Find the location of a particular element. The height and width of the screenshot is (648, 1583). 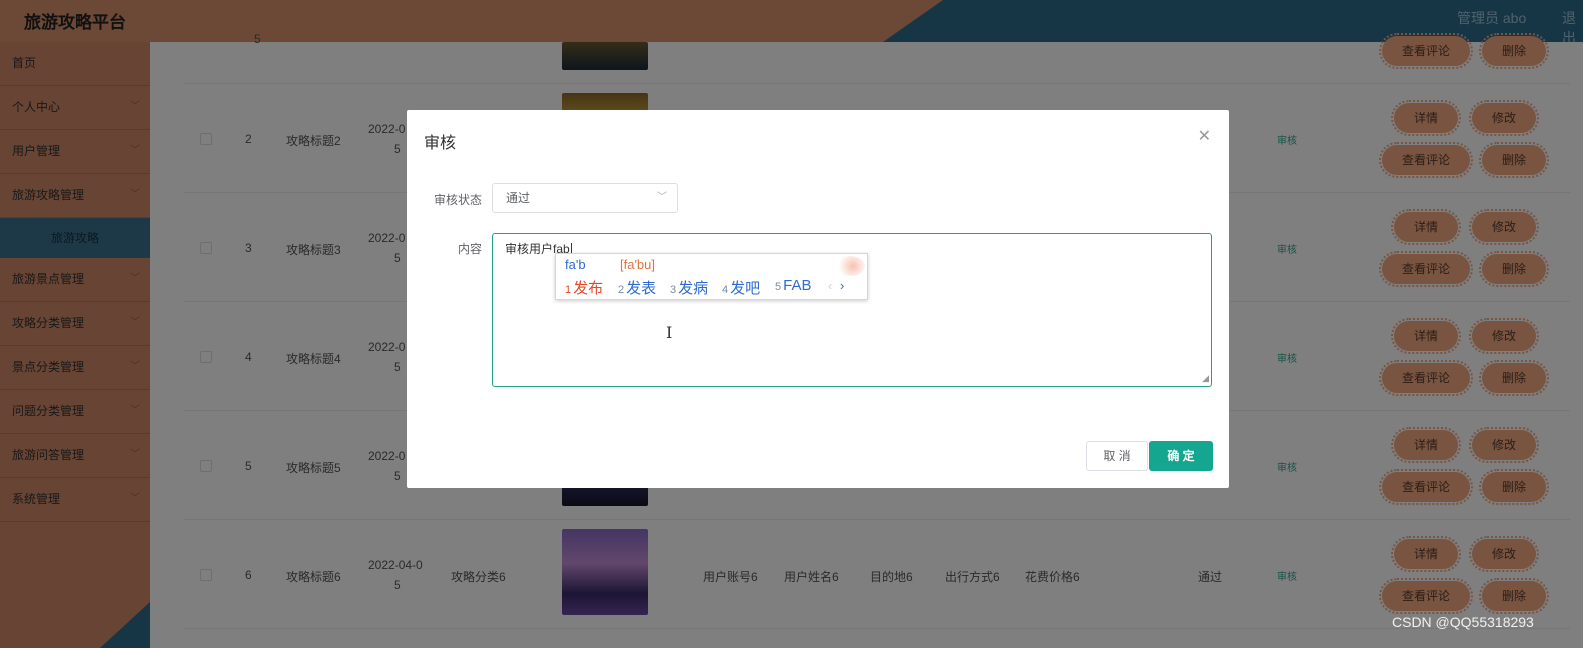

watermark: CSDN @QQ55318293 is located at coordinates (1463, 622).